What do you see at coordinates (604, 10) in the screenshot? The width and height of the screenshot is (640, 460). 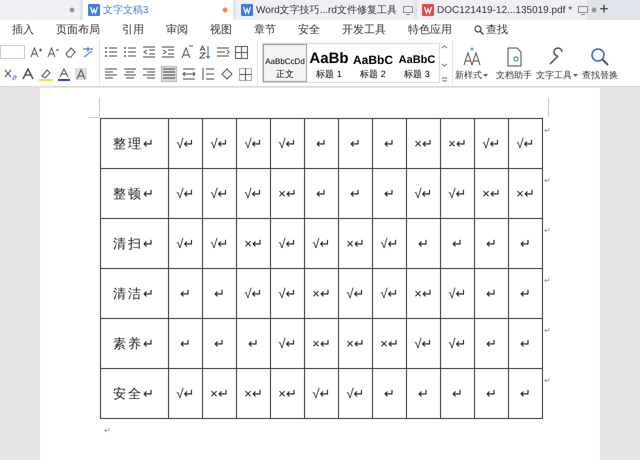 I see `new-tab-button: +` at bounding box center [604, 10].